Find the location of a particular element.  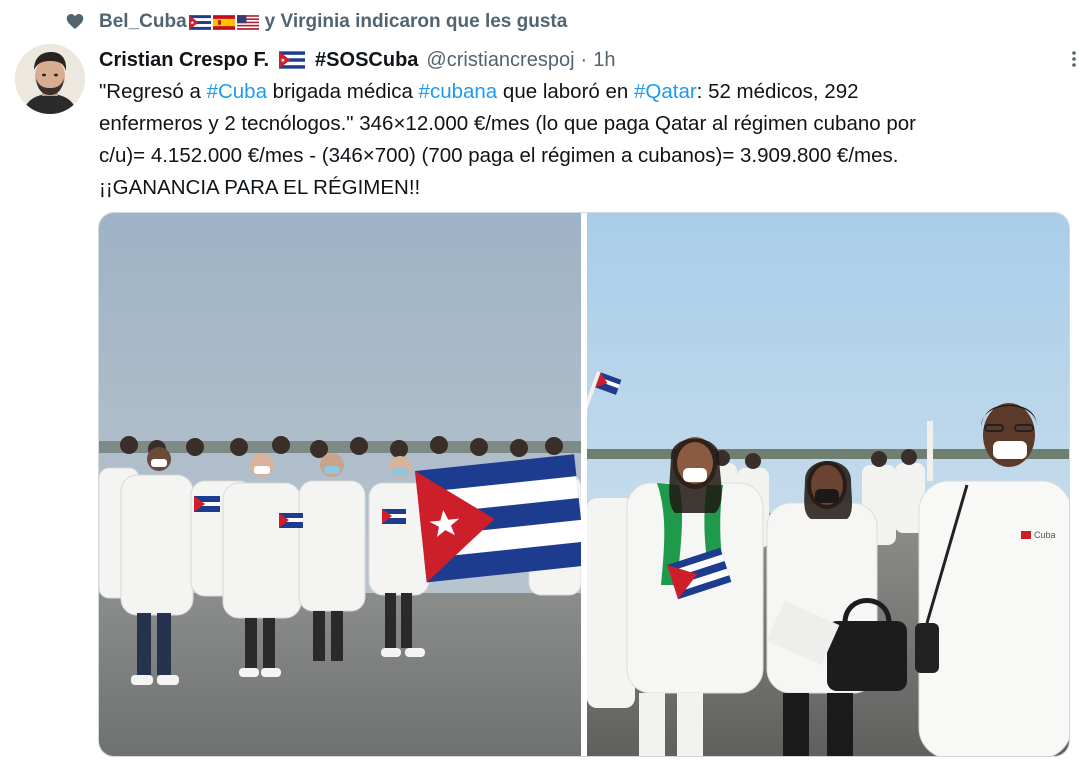

text-fragment: : 52 médicos, 292 is located at coordinates (777, 91).